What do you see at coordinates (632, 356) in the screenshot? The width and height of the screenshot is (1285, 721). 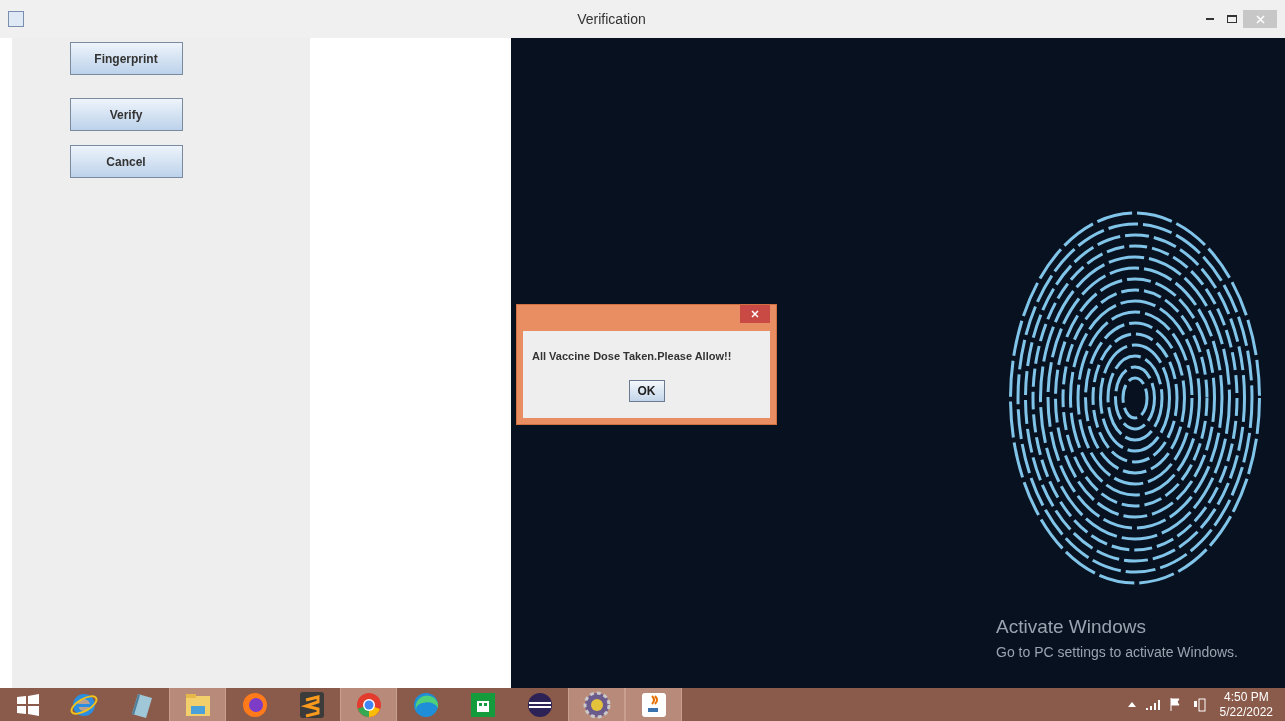 I see `dialog-message: All Vaccine Dose Taken.Please Allow!!` at bounding box center [632, 356].